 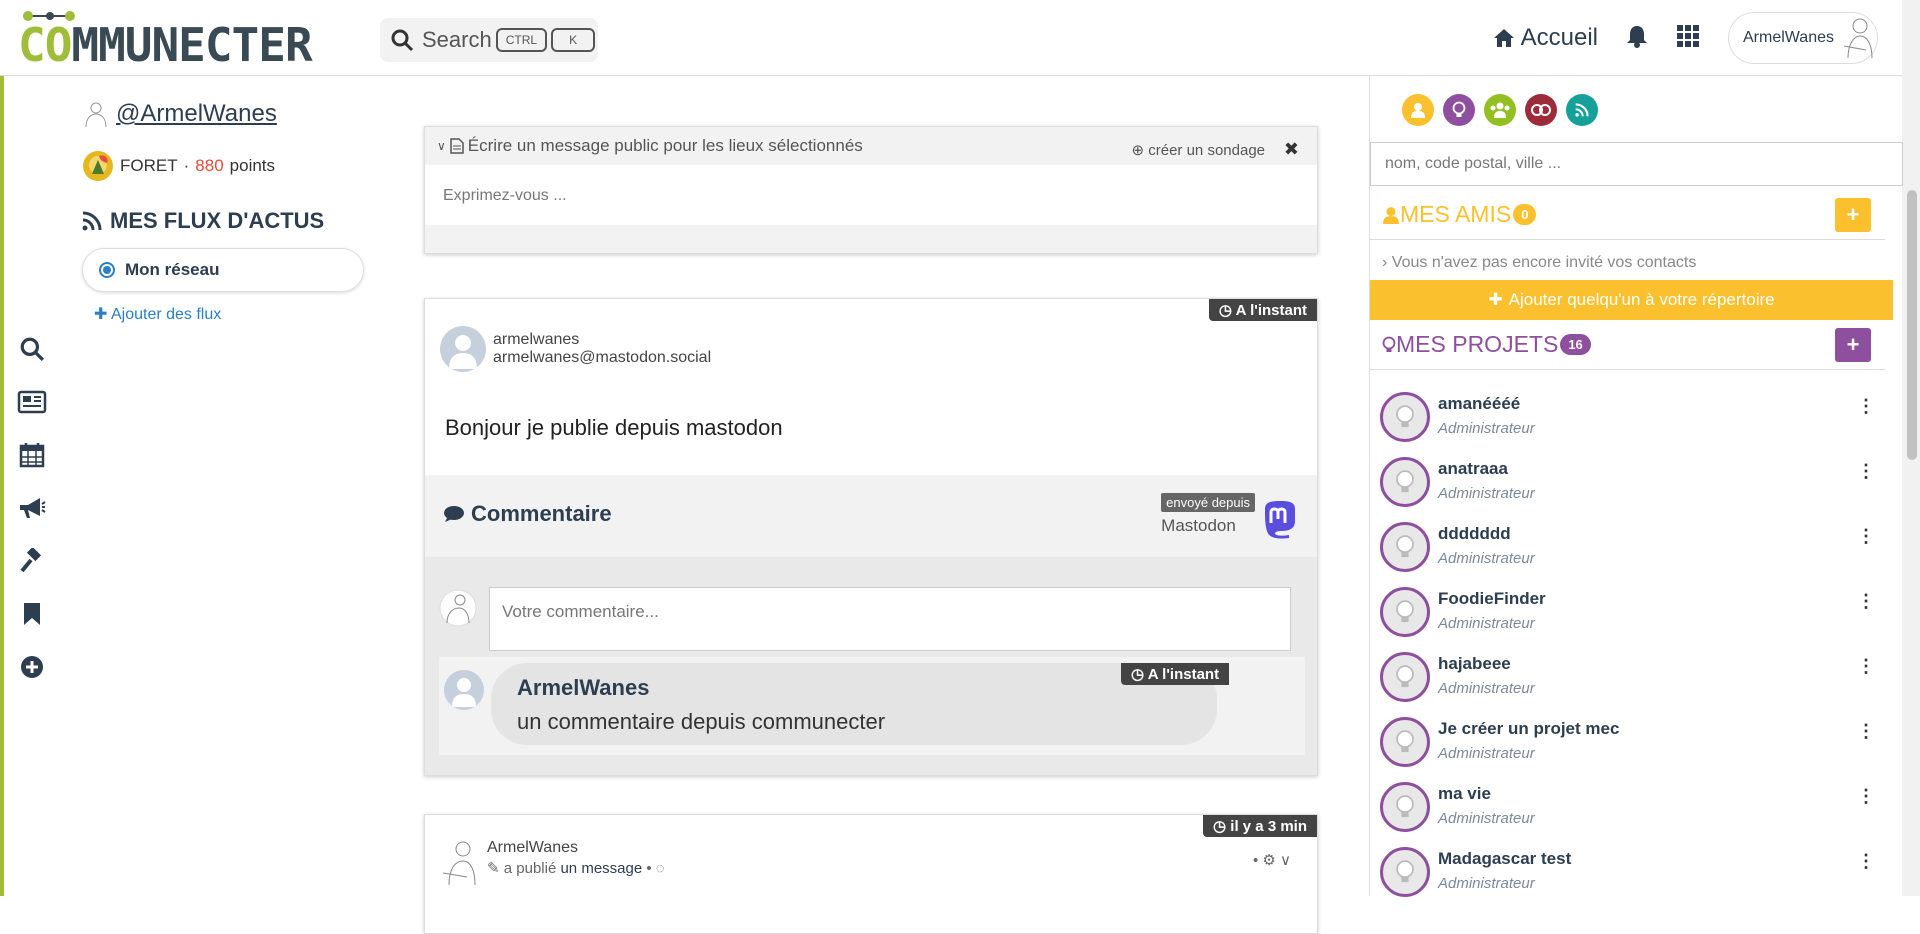 I want to click on project-item: amanéééé Administrateur ⋮, so click(x=1632, y=420).